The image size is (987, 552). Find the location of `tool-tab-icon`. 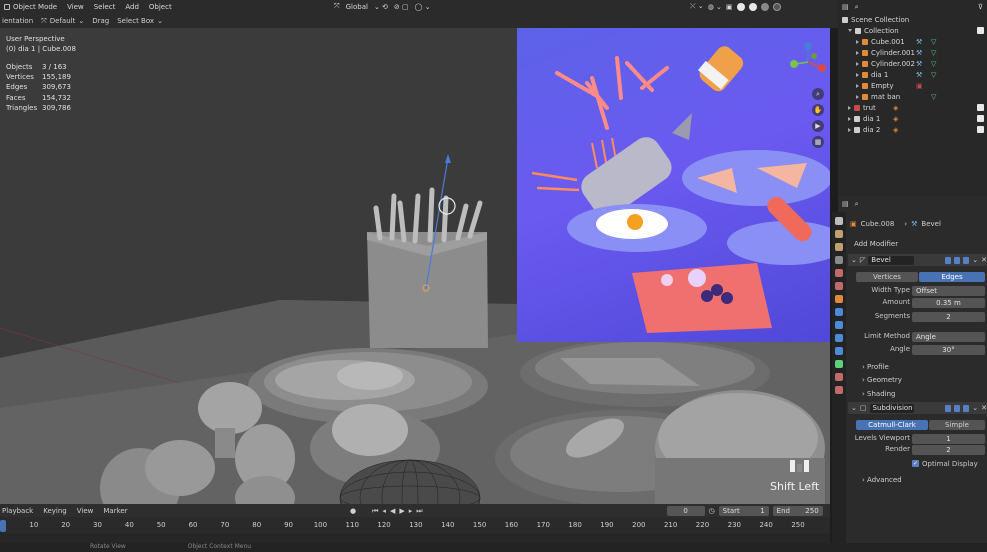

tool-tab-icon is located at coordinates (839, 221).